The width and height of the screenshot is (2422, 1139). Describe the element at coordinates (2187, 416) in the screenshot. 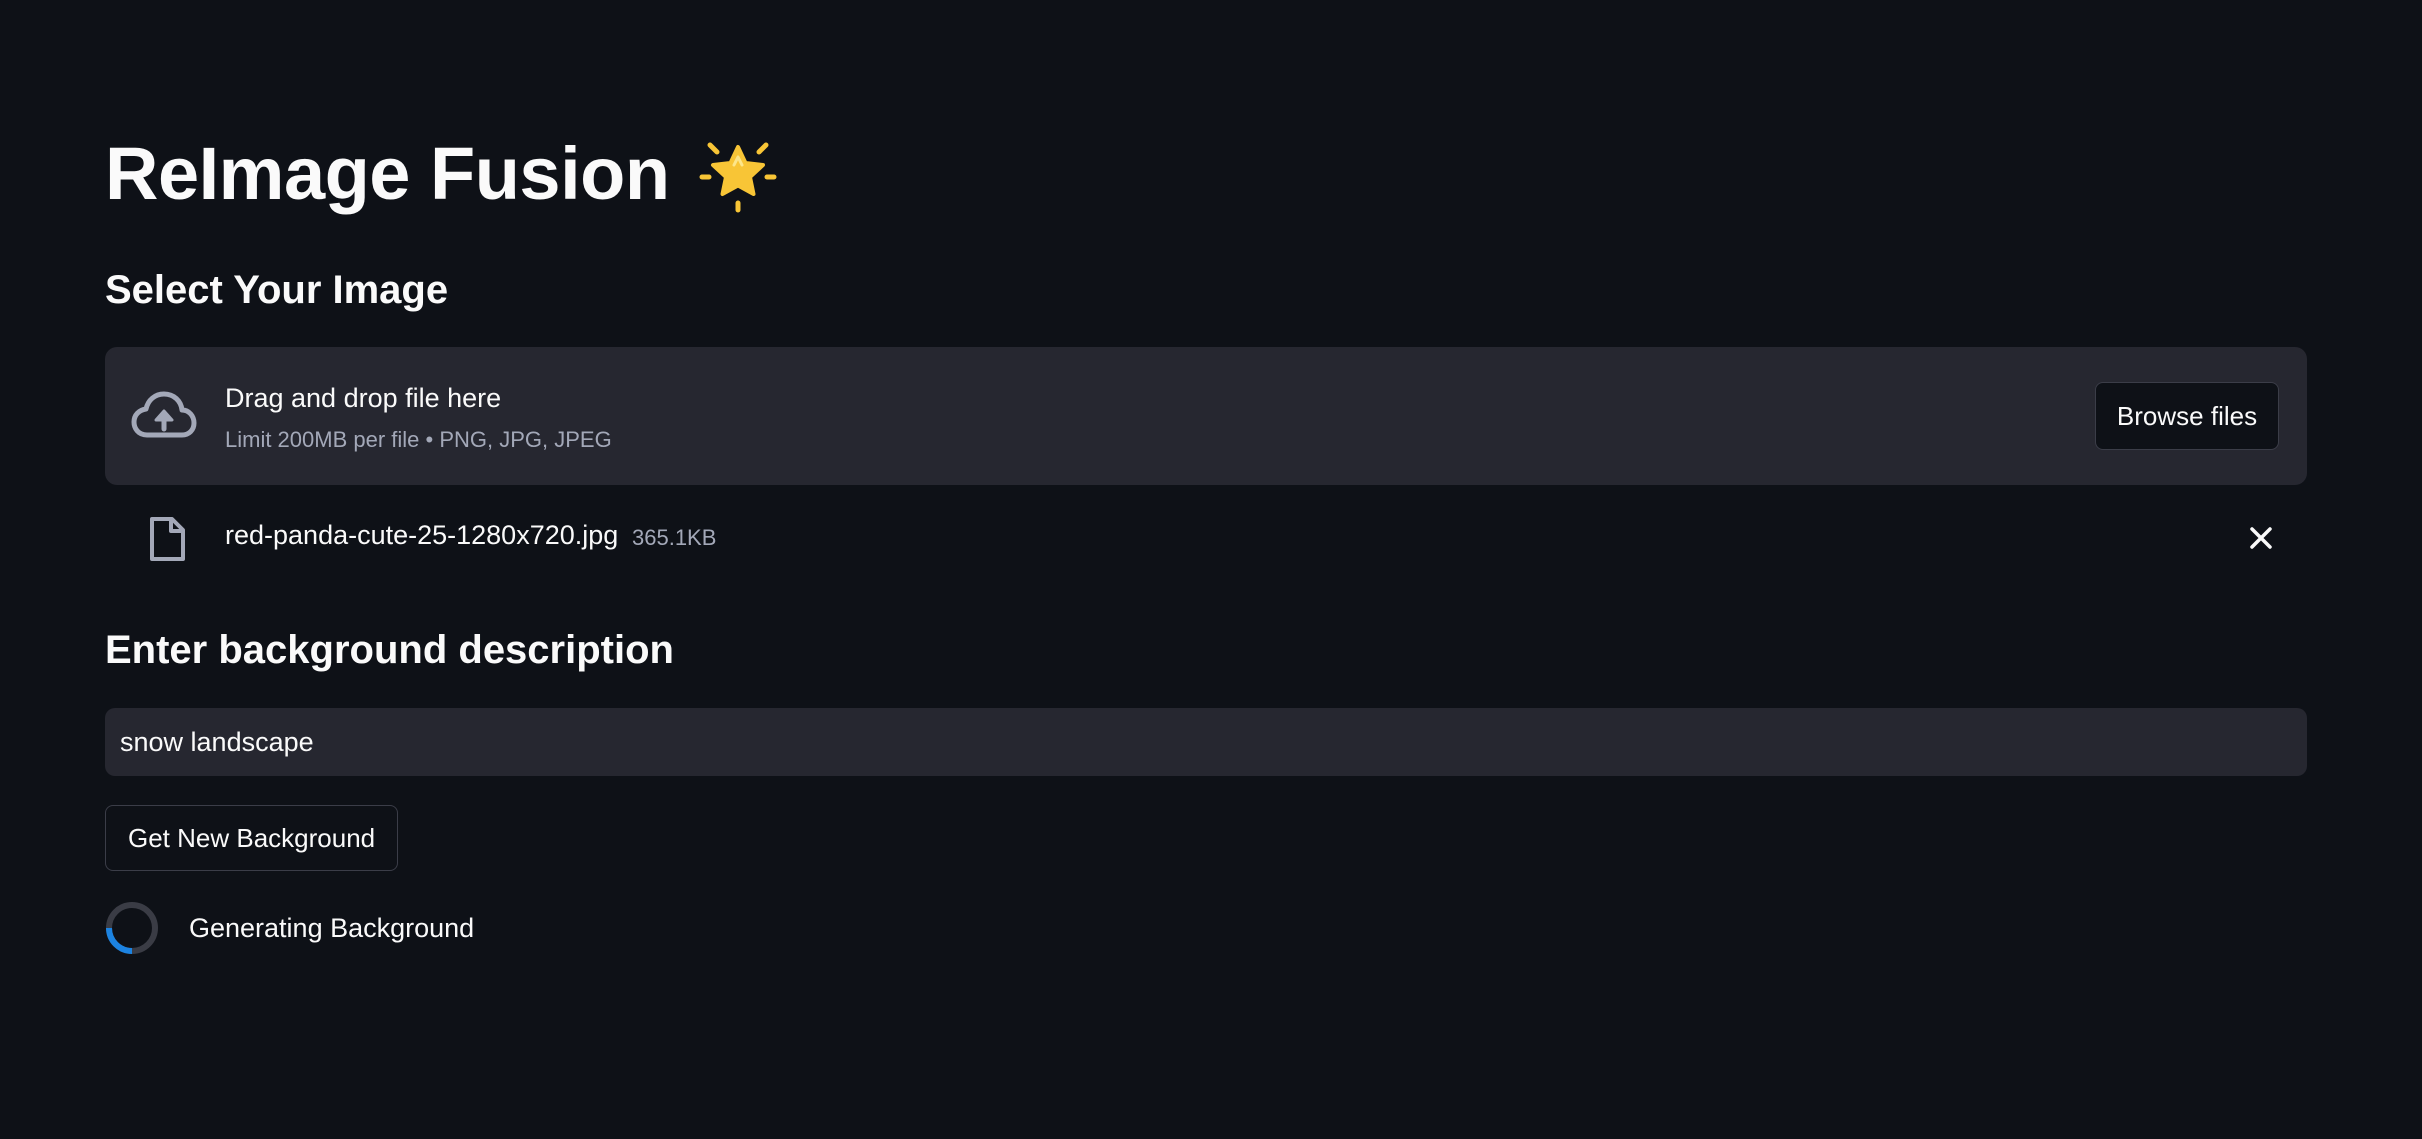

I see `browse-files-button: Browse files` at that location.